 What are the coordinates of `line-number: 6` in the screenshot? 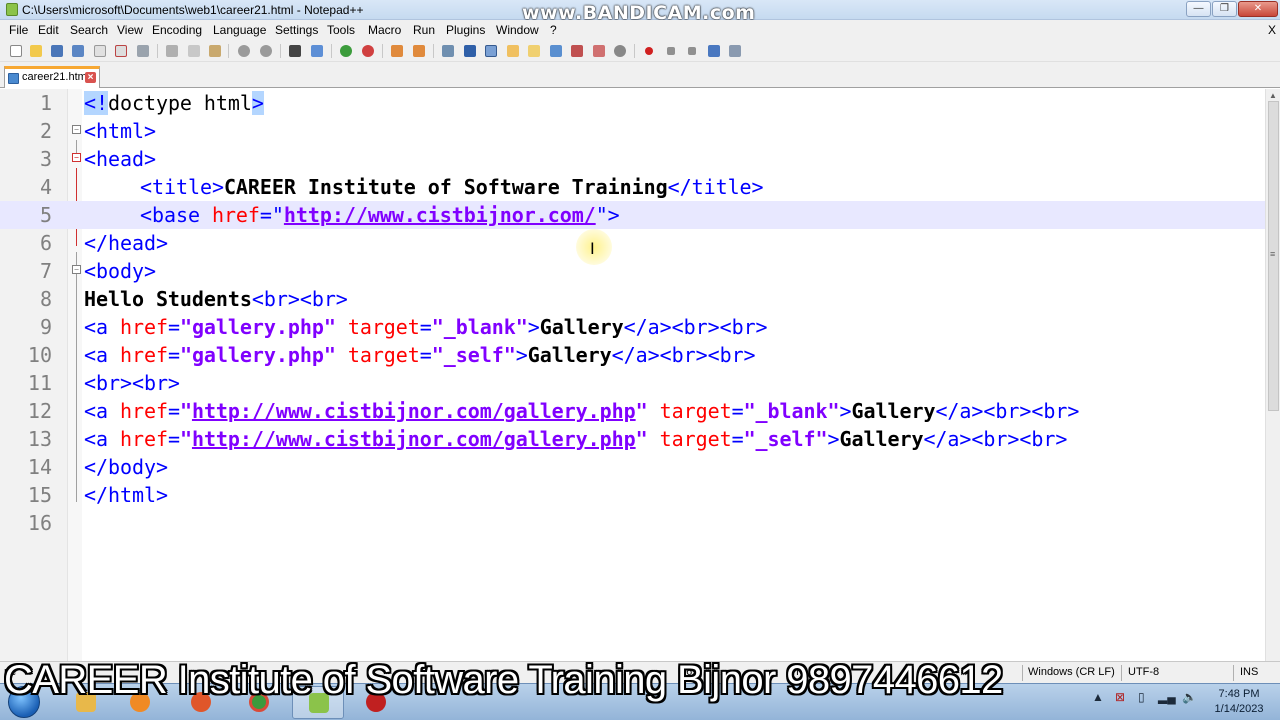 It's located at (45, 243).